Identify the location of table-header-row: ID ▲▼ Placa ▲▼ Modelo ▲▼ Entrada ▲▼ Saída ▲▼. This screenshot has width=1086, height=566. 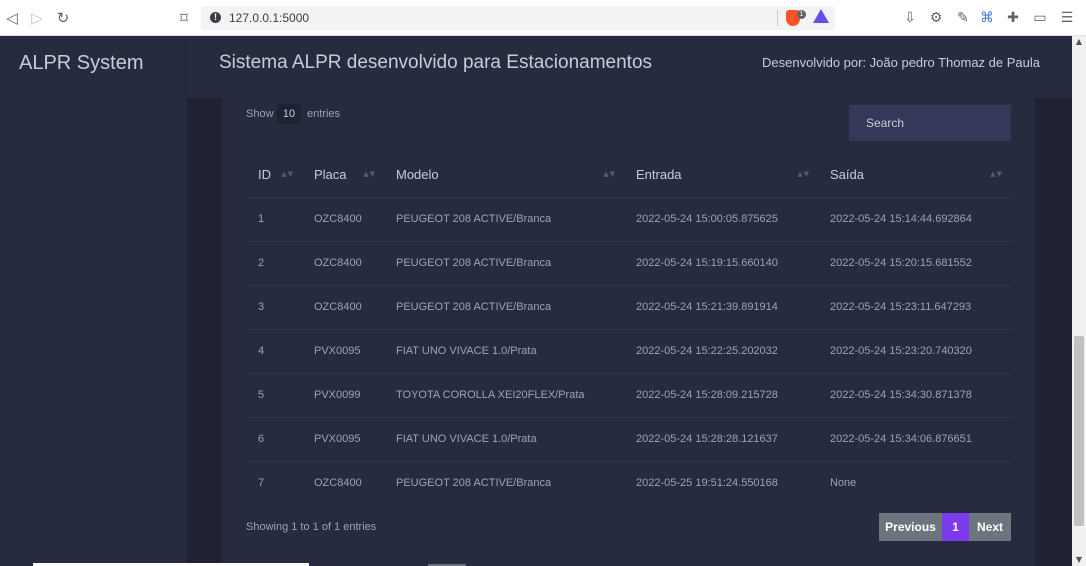
(628, 175).